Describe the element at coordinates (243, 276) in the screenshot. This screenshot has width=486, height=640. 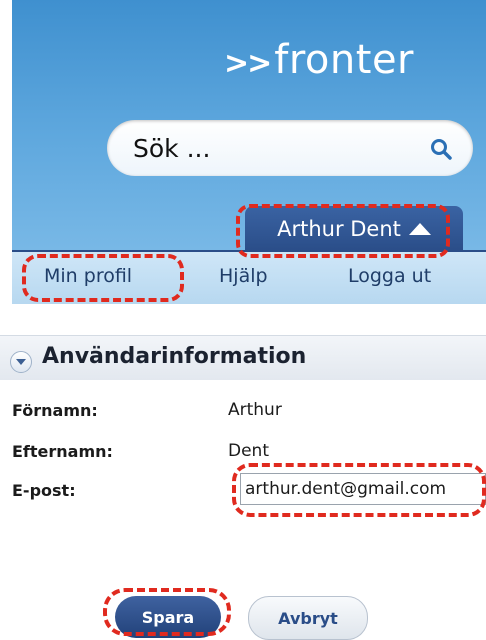
I see `nav-help: Hjälp` at that location.